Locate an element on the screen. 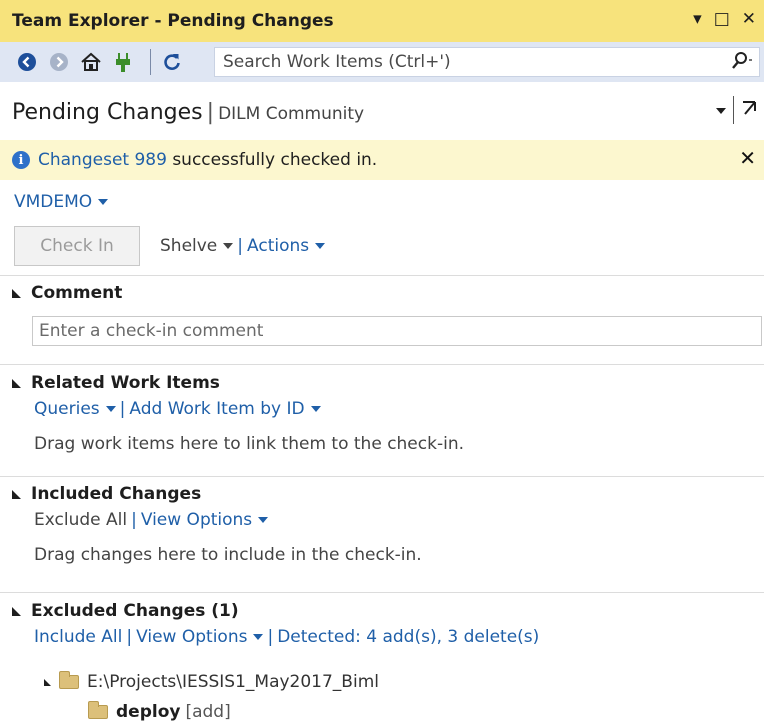 This screenshot has width=764, height=725. included-changes-actions: Exclude All | View Options is located at coordinates (151, 520).